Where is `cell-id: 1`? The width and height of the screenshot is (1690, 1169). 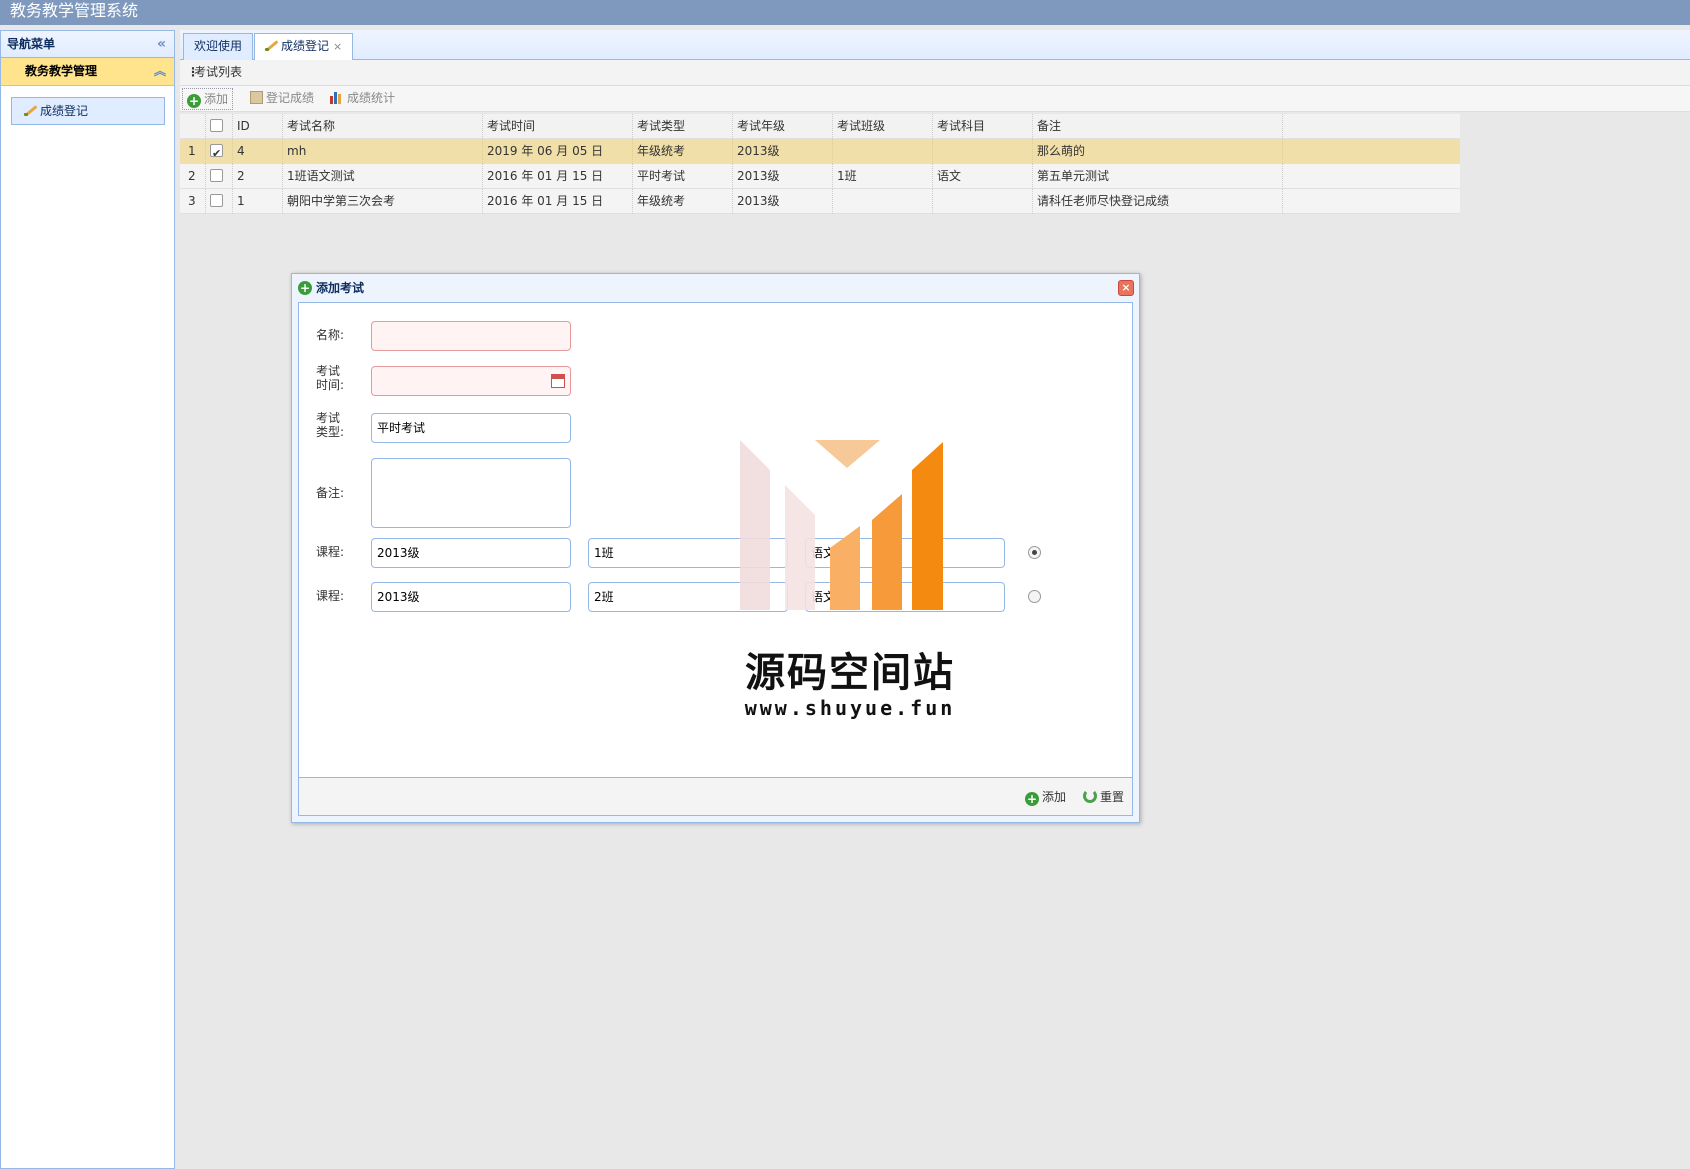 cell-id: 1 is located at coordinates (258, 201).